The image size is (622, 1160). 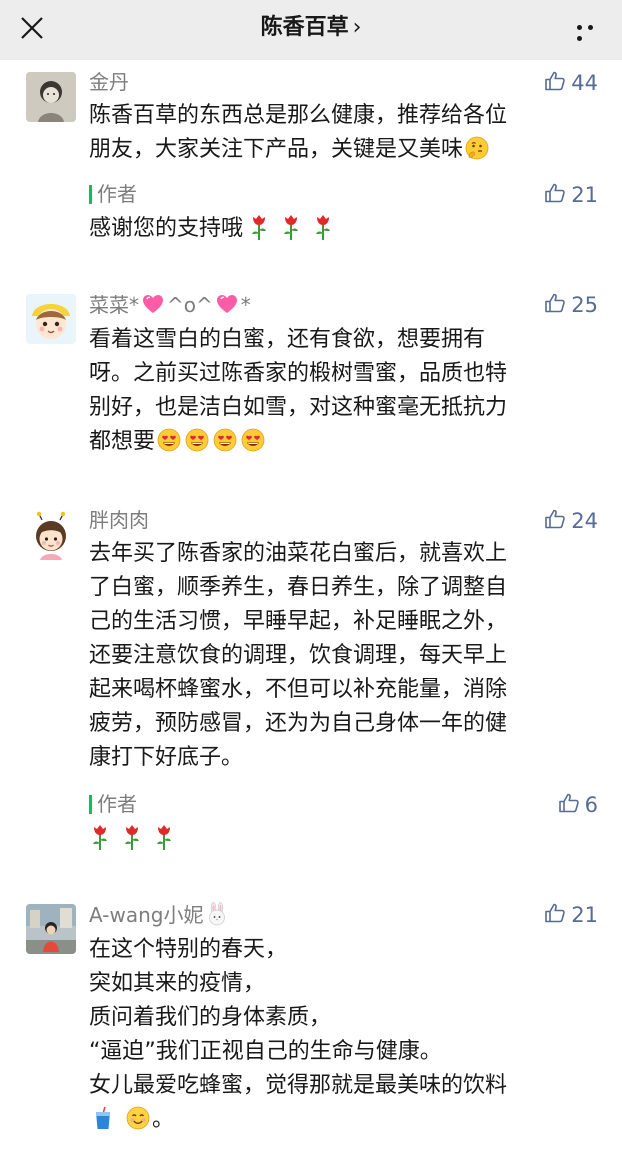 What do you see at coordinates (177, 983) in the screenshot?
I see `comment-line: 突如其来的疫情，` at bounding box center [177, 983].